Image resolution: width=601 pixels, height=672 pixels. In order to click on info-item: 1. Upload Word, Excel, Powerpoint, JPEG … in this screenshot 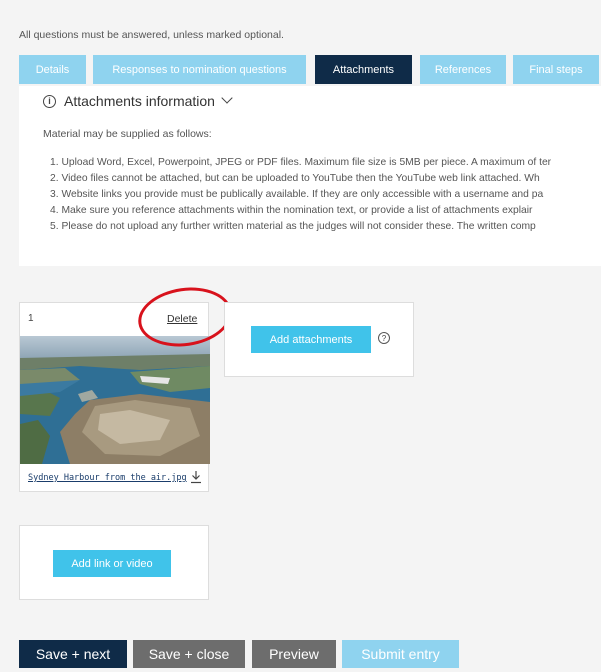, I will do `click(301, 162)`.